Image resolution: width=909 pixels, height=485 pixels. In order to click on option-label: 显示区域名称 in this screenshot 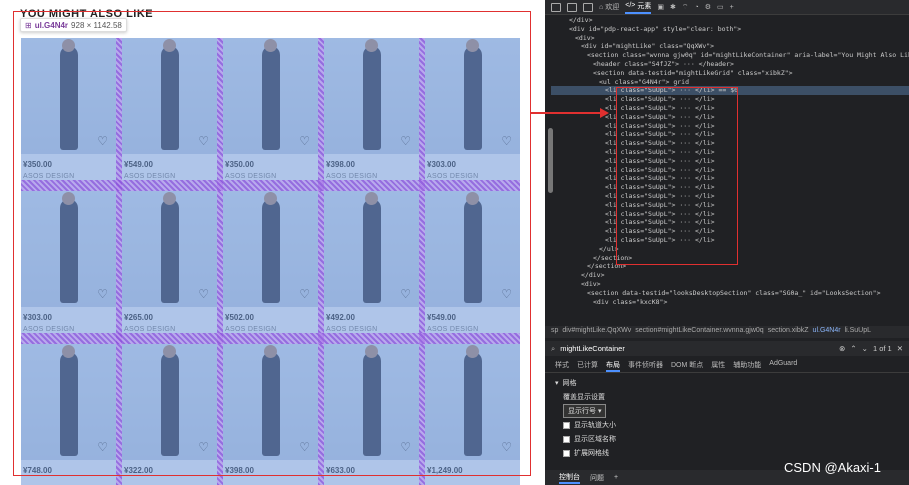, I will do `click(595, 439)`.